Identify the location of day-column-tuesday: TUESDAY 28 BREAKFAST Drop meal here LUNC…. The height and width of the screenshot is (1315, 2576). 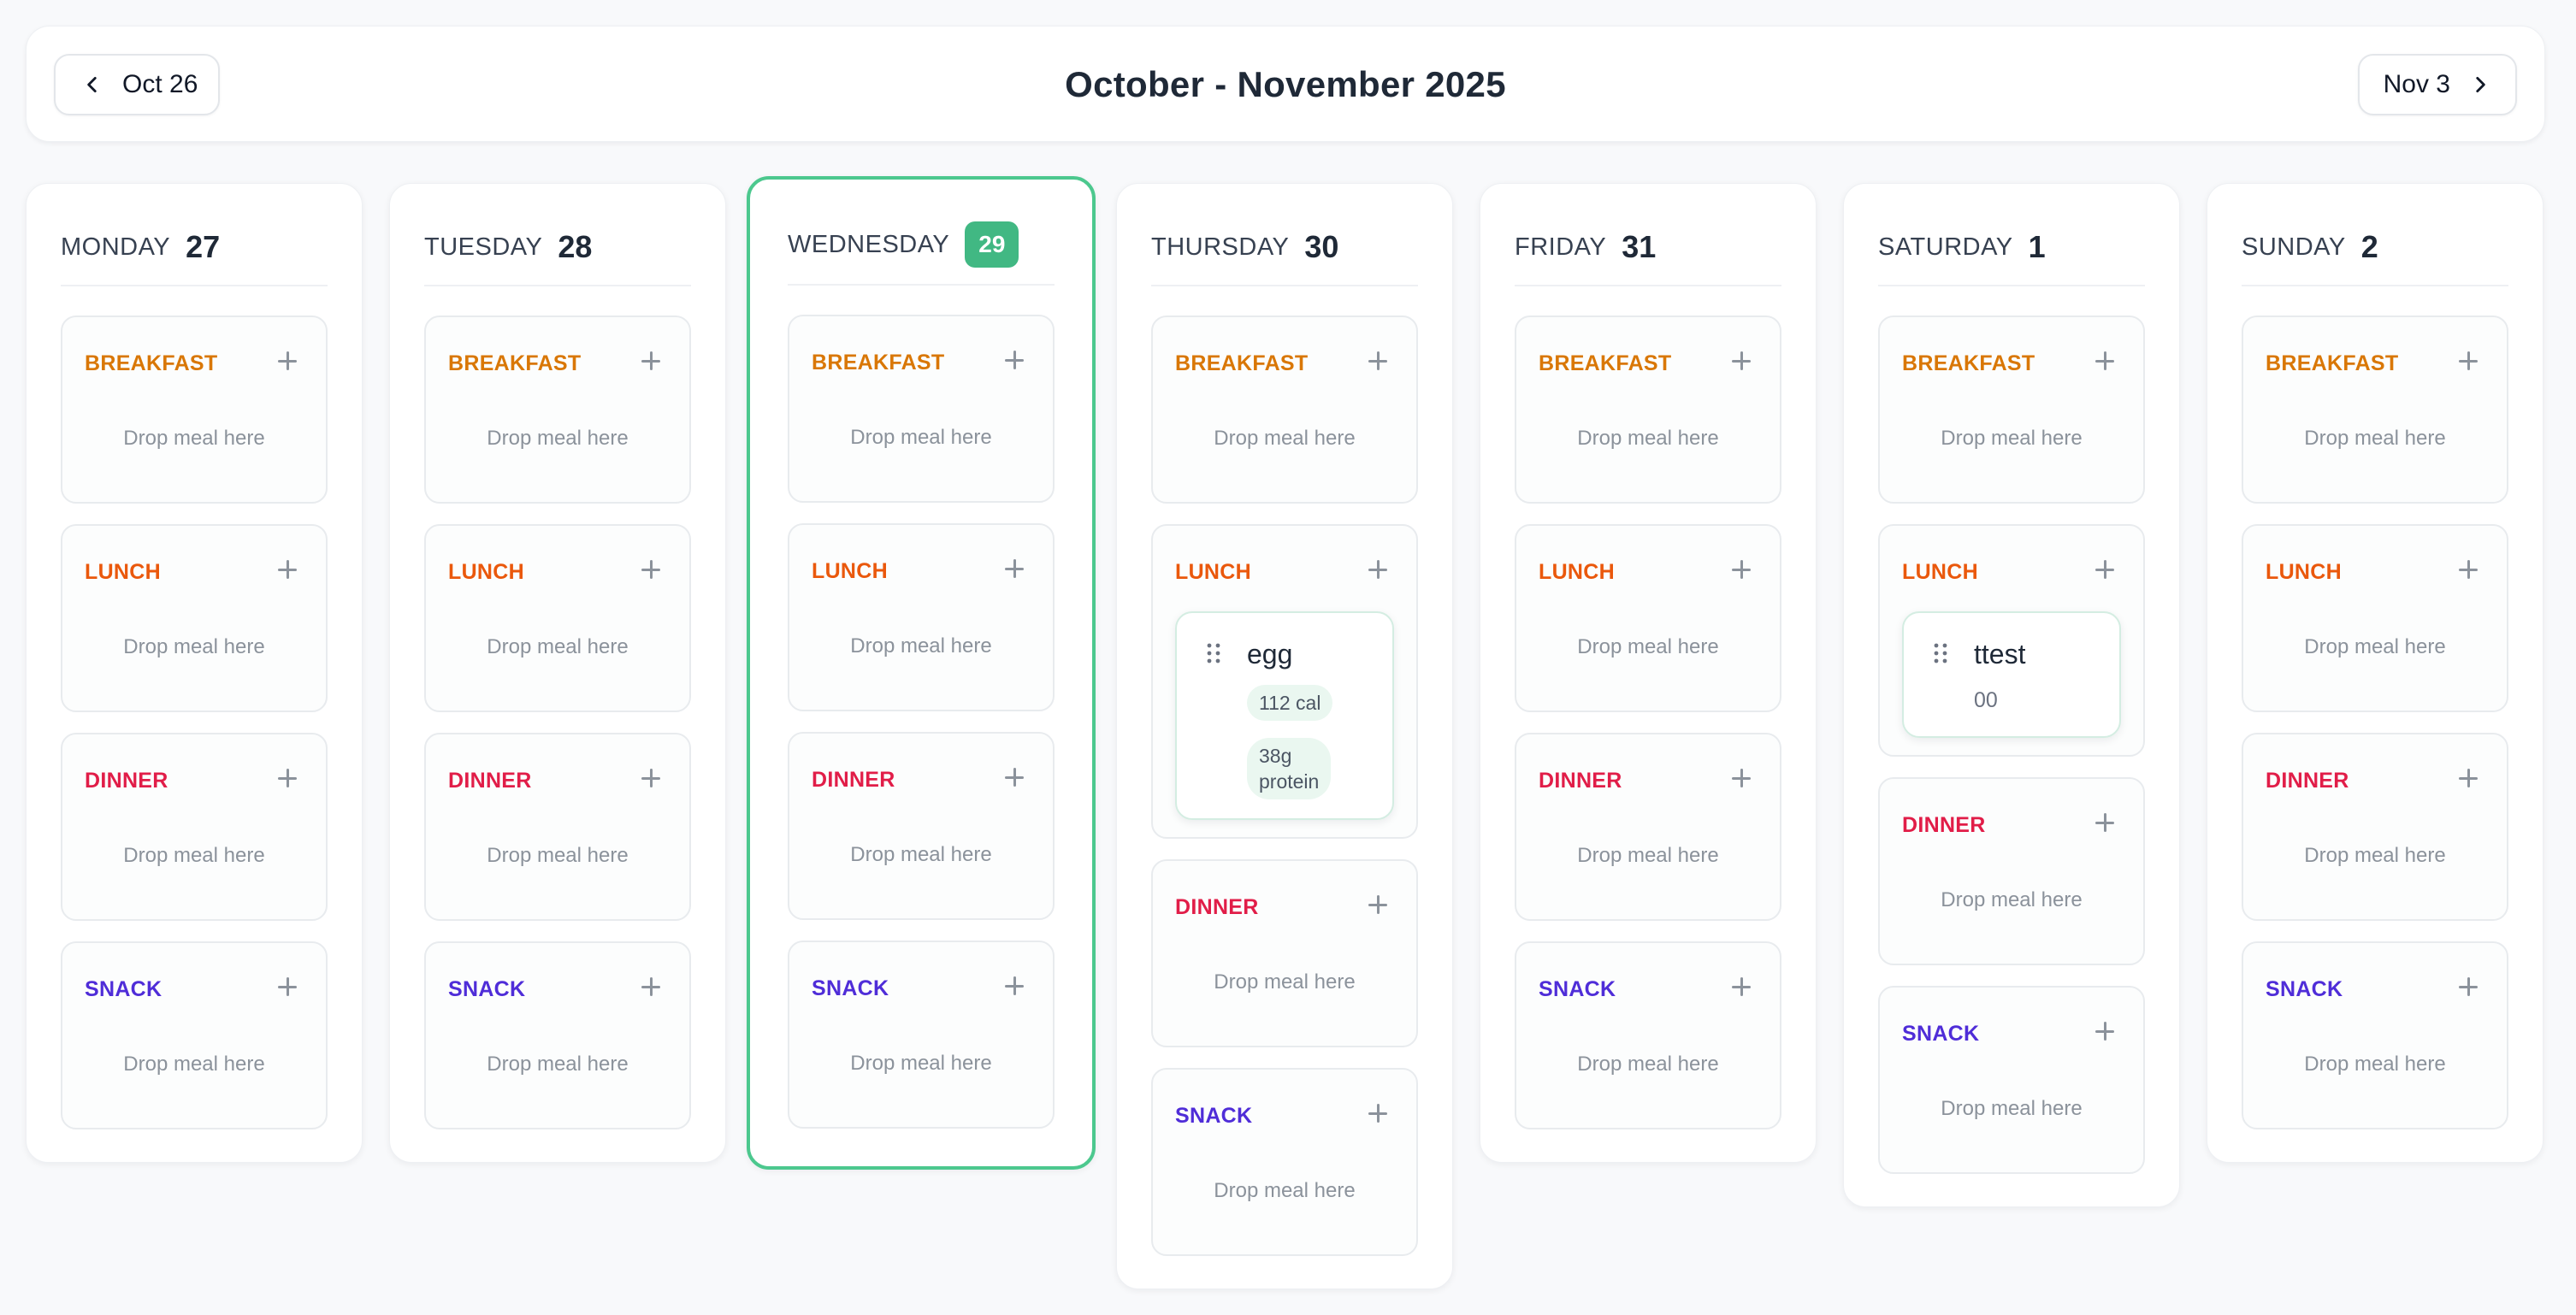
(557, 673).